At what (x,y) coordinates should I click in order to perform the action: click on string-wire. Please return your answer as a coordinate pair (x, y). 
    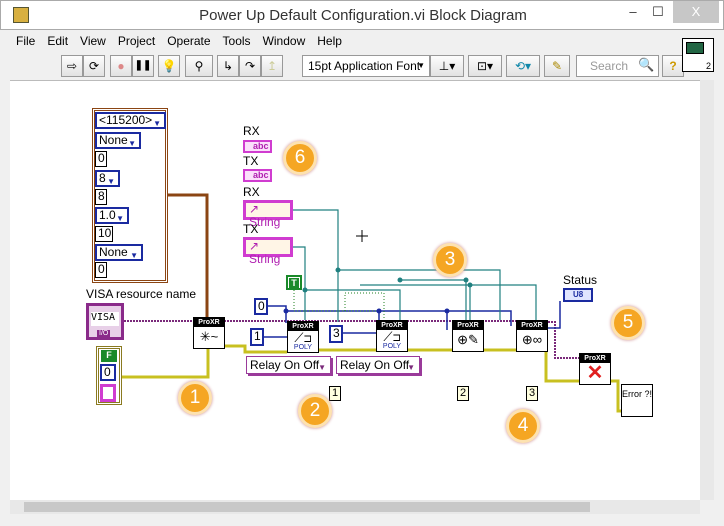
    Looking at the image, I should click on (404, 265).